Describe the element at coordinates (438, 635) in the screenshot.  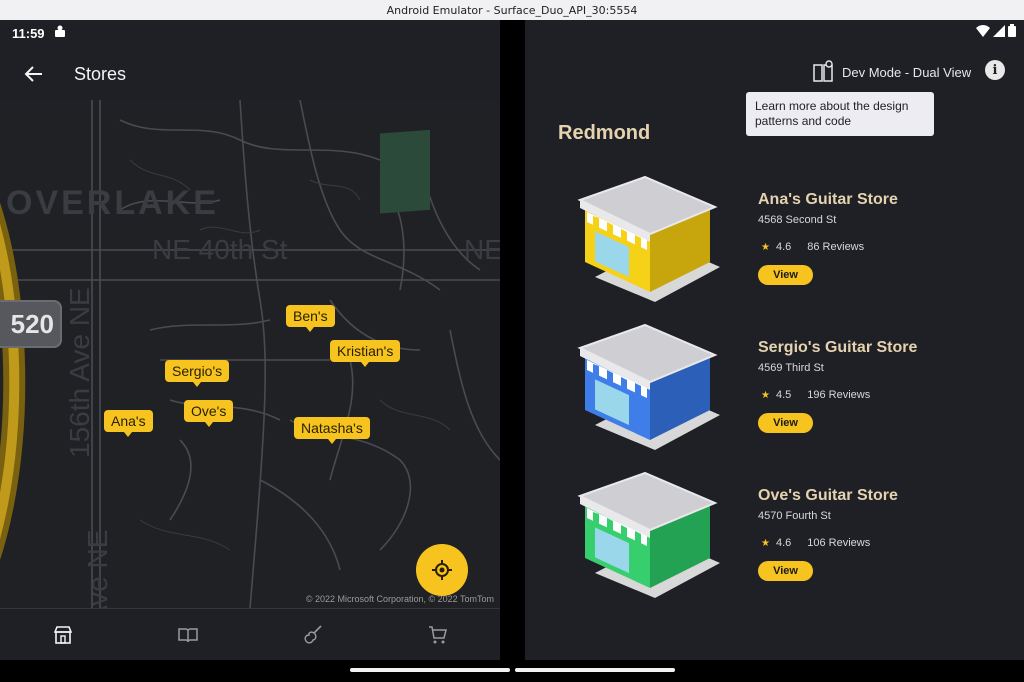
I see `cart-icon` at that location.